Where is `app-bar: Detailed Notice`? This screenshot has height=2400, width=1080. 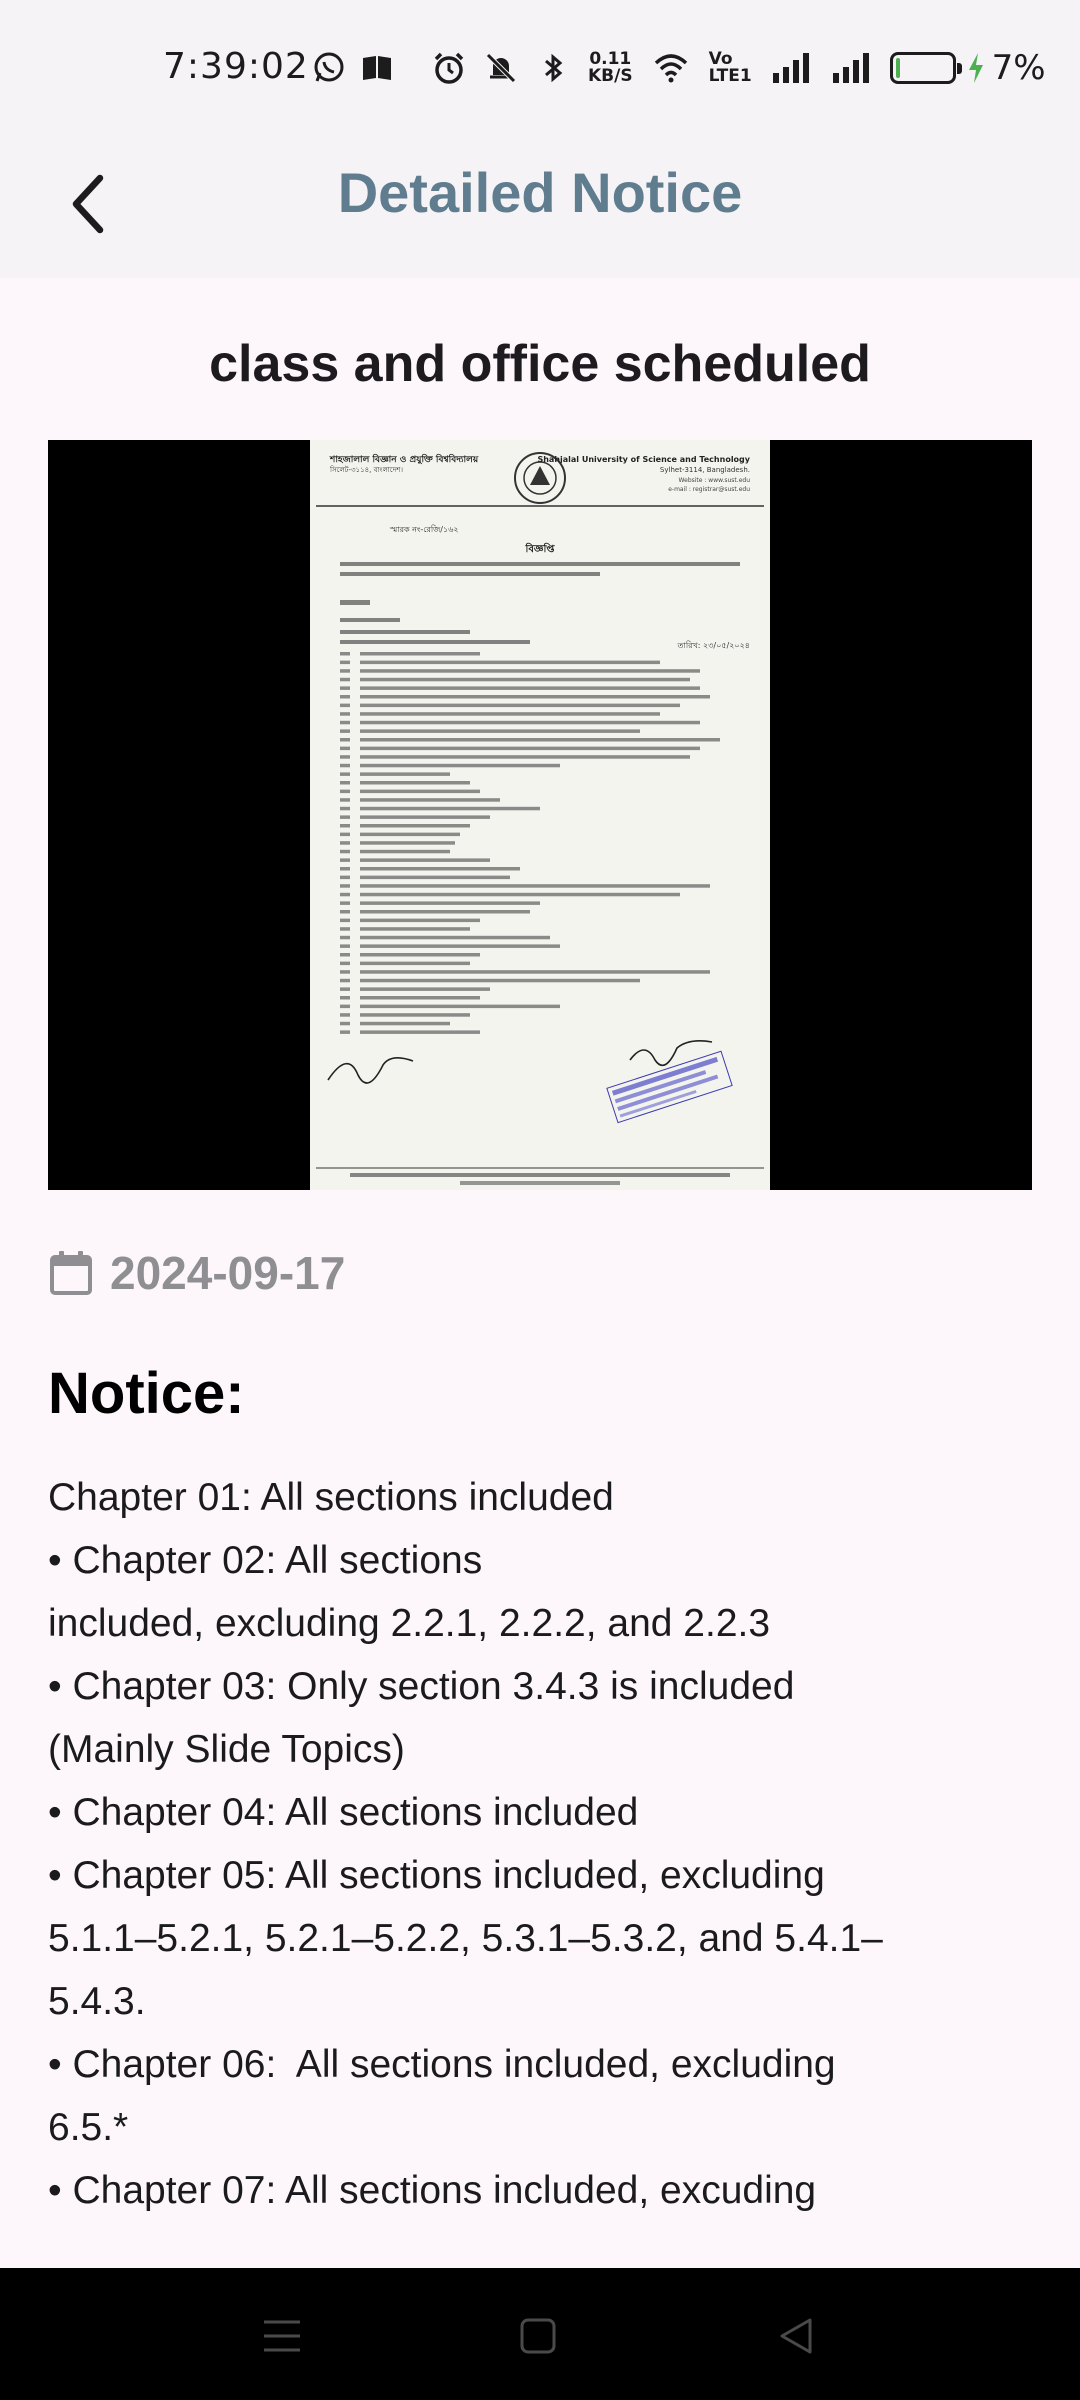
app-bar: Detailed Notice is located at coordinates (540, 204).